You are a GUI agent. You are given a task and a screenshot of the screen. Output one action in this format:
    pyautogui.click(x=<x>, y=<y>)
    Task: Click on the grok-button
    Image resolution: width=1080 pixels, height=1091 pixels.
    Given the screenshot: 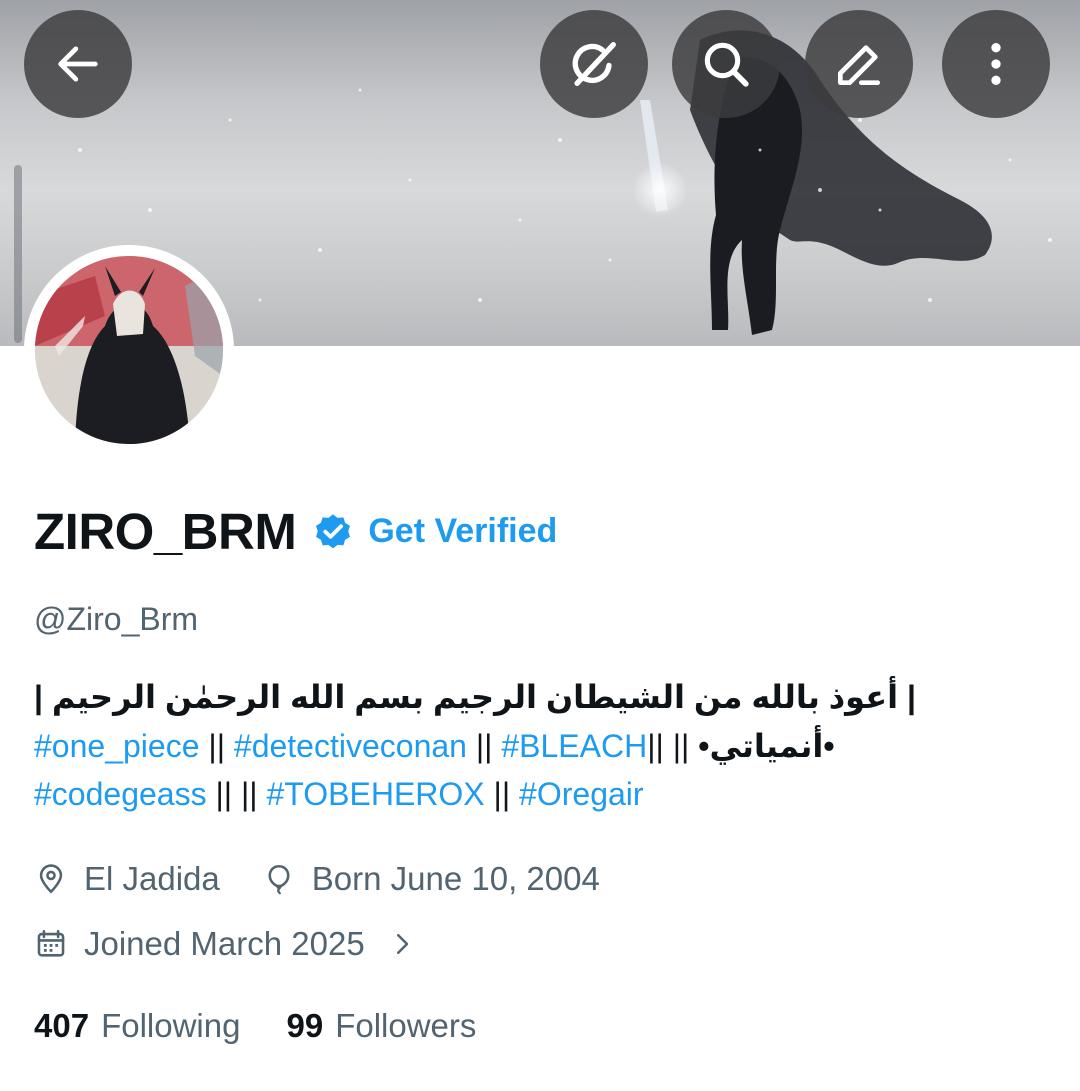 What is the action you would take?
    pyautogui.click(x=594, y=64)
    